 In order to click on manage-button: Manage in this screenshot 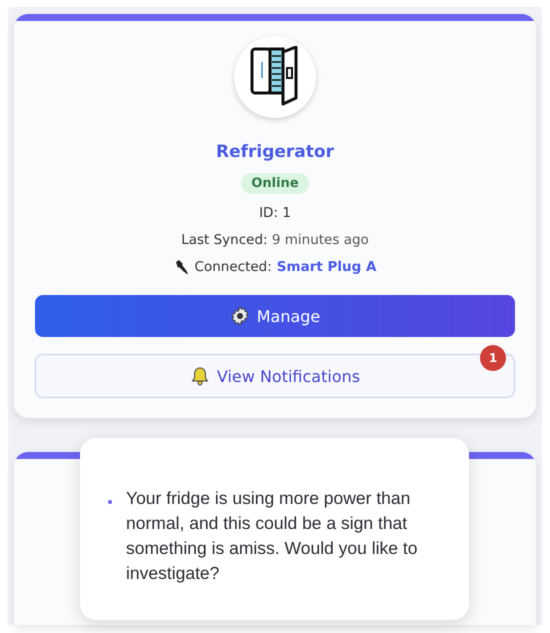, I will do `click(275, 316)`.